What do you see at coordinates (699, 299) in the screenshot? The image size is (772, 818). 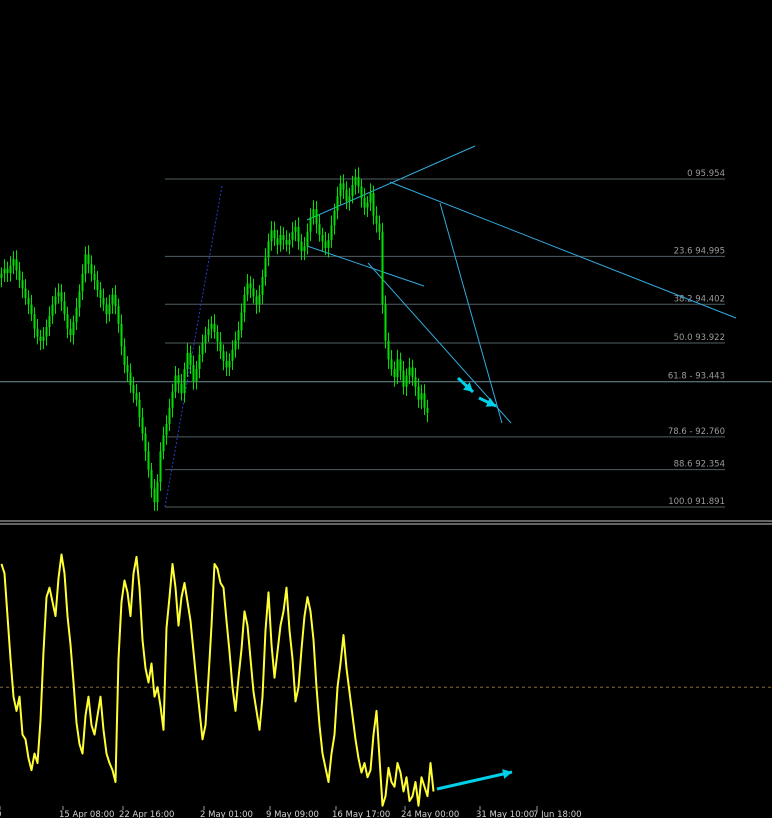 I see `fib-level-label-2: 38.2 94.402` at bounding box center [699, 299].